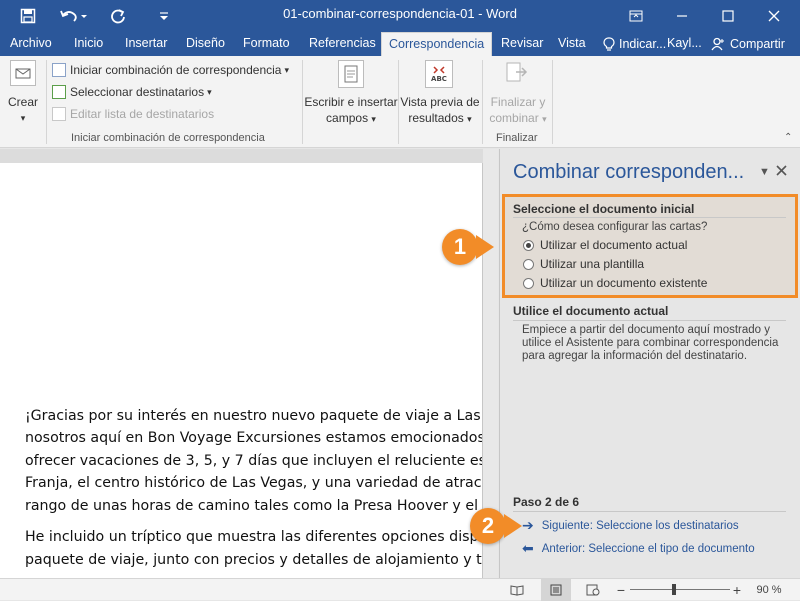  I want to click on option-current-document: Utilizar el documento actual, so click(605, 245).